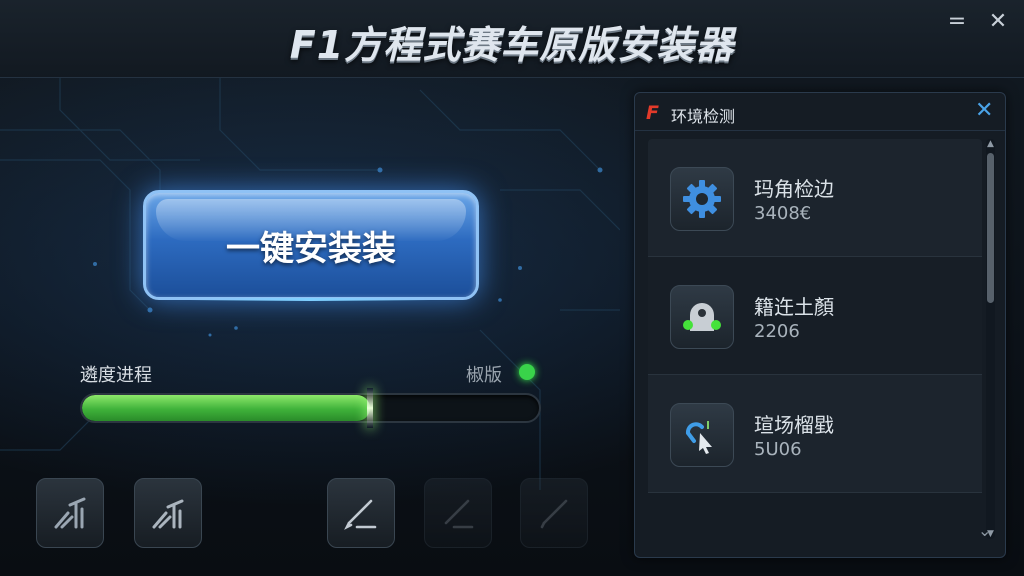  Describe the element at coordinates (984, 110) in the screenshot. I see `panel-close-button: ✕` at that location.